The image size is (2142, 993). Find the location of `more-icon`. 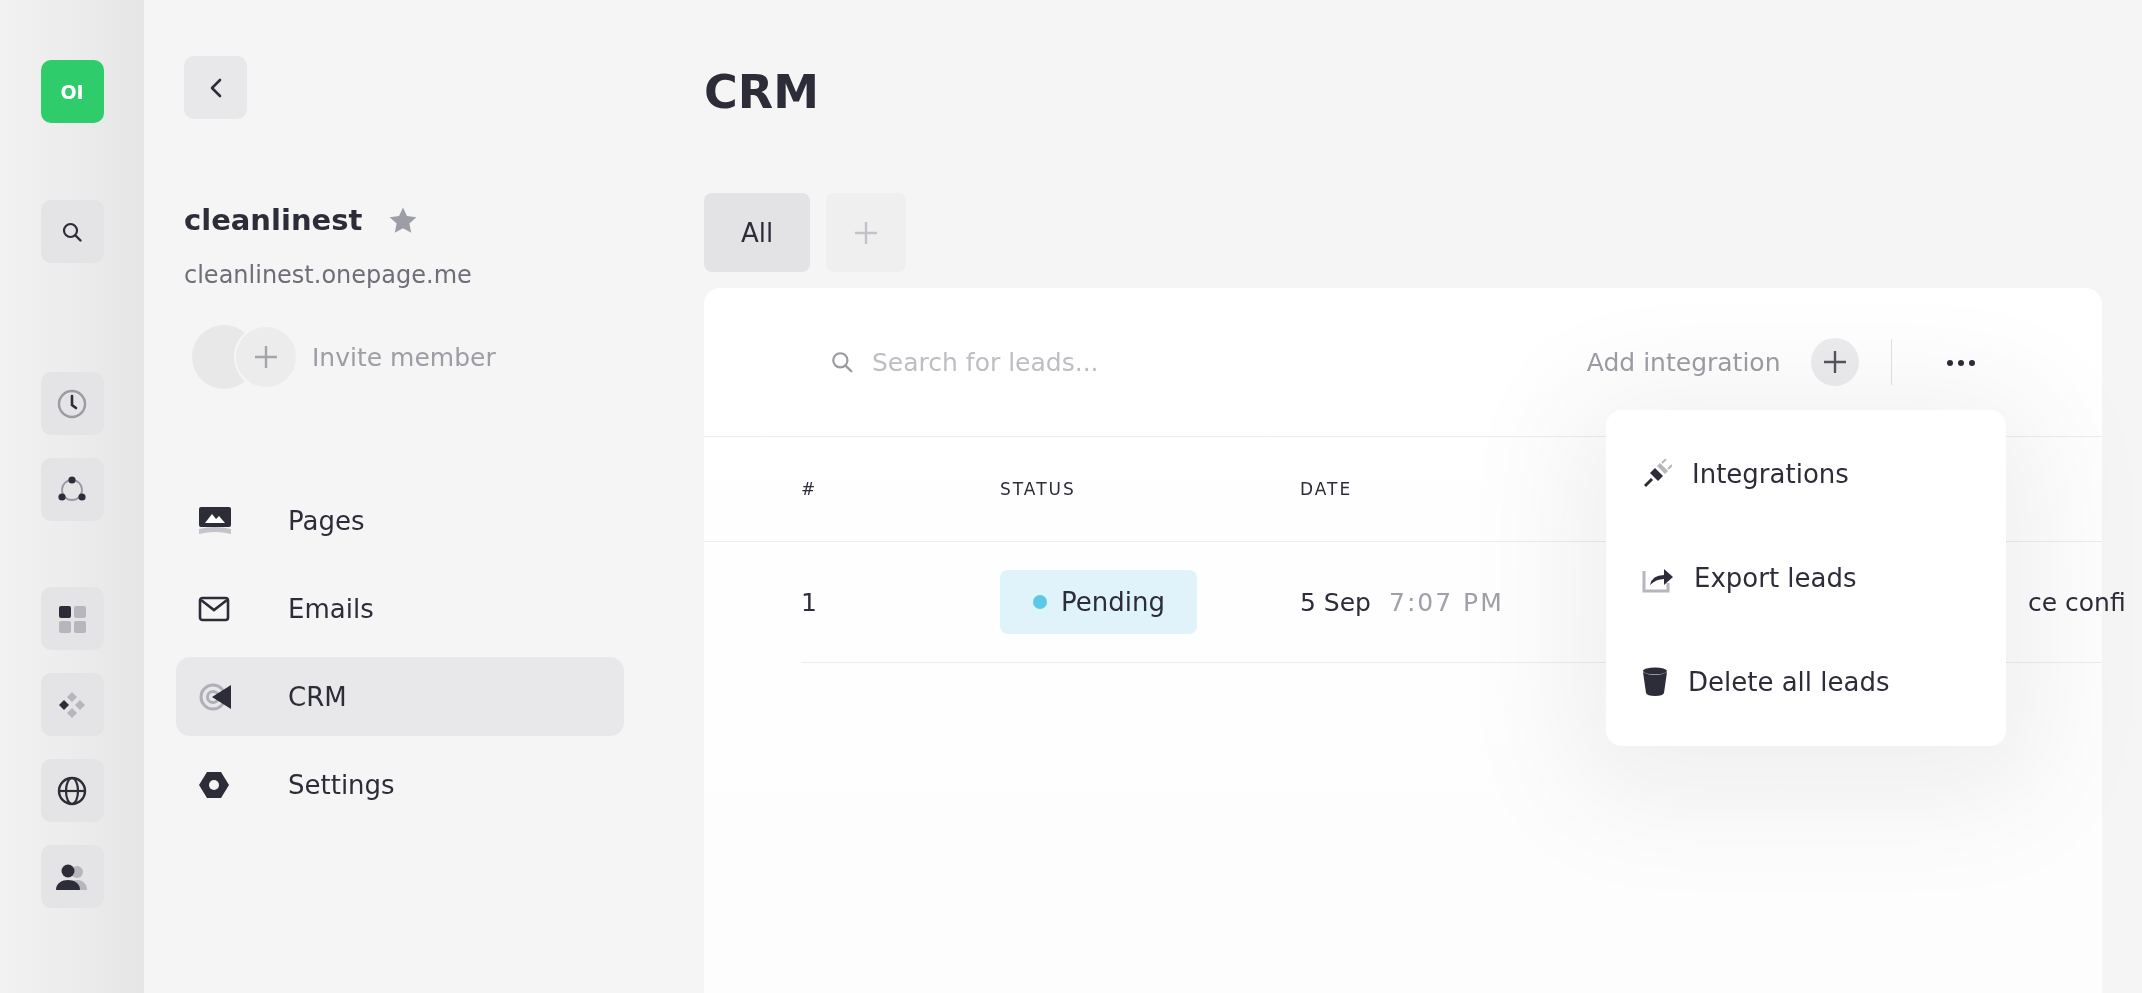

more-icon is located at coordinates (1961, 362).